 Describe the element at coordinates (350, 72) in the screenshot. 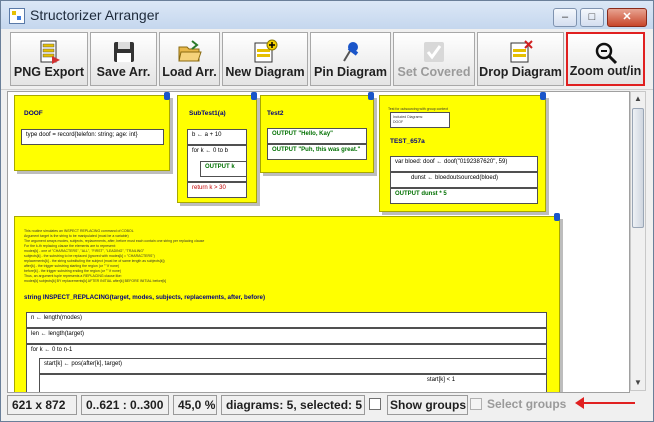

I see `pin-diagram-label: Pin Diagram` at that location.